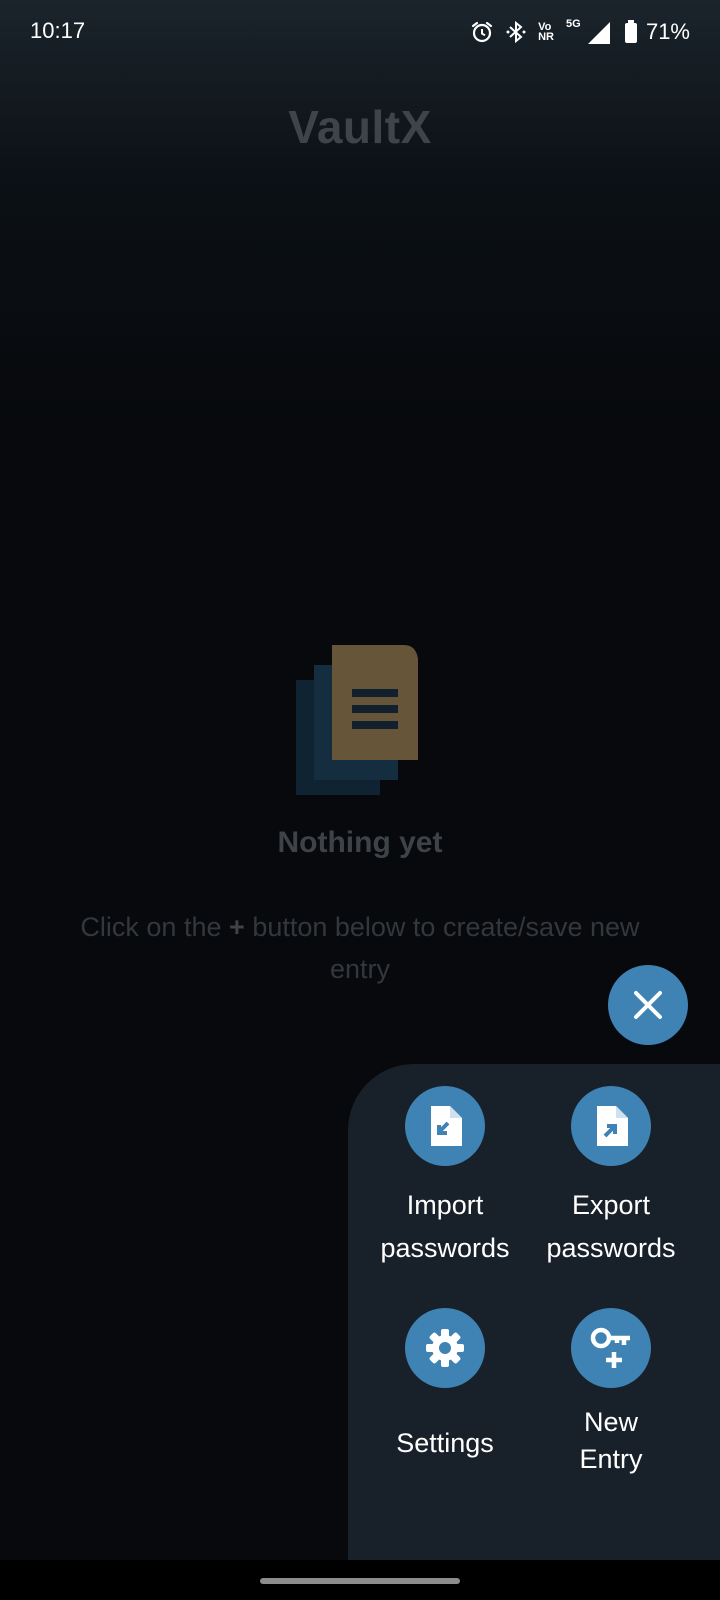 Image resolution: width=720 pixels, height=1600 pixels. I want to click on status-icons: Vo NR 5G 71%, so click(580, 32).